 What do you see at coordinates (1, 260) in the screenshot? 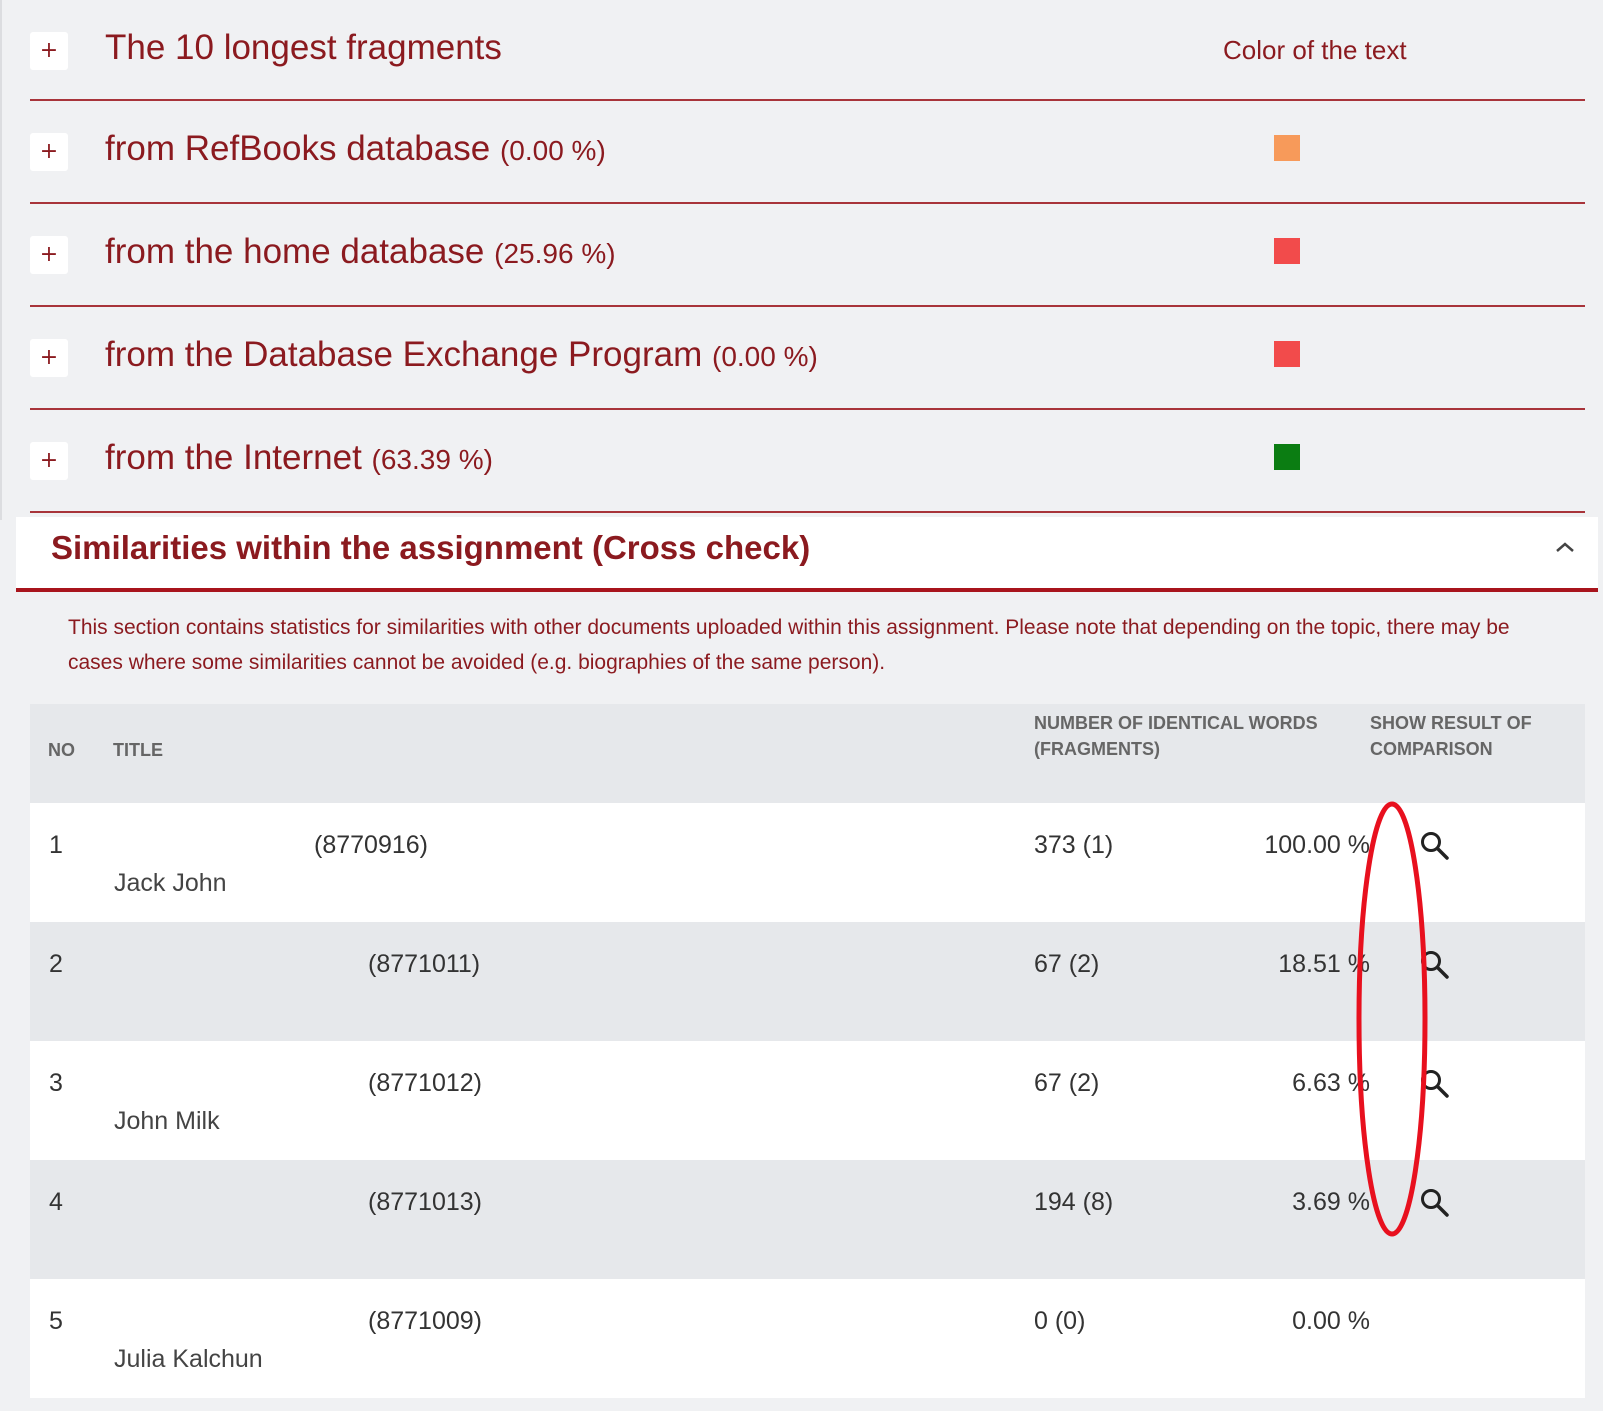
I see `left-border` at bounding box center [1, 260].